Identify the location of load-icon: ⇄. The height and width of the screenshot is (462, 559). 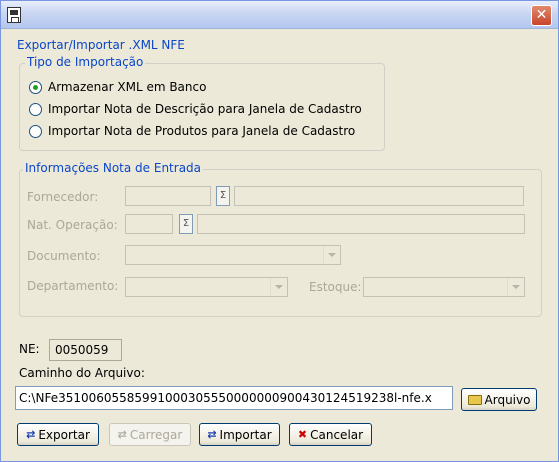
(122, 434).